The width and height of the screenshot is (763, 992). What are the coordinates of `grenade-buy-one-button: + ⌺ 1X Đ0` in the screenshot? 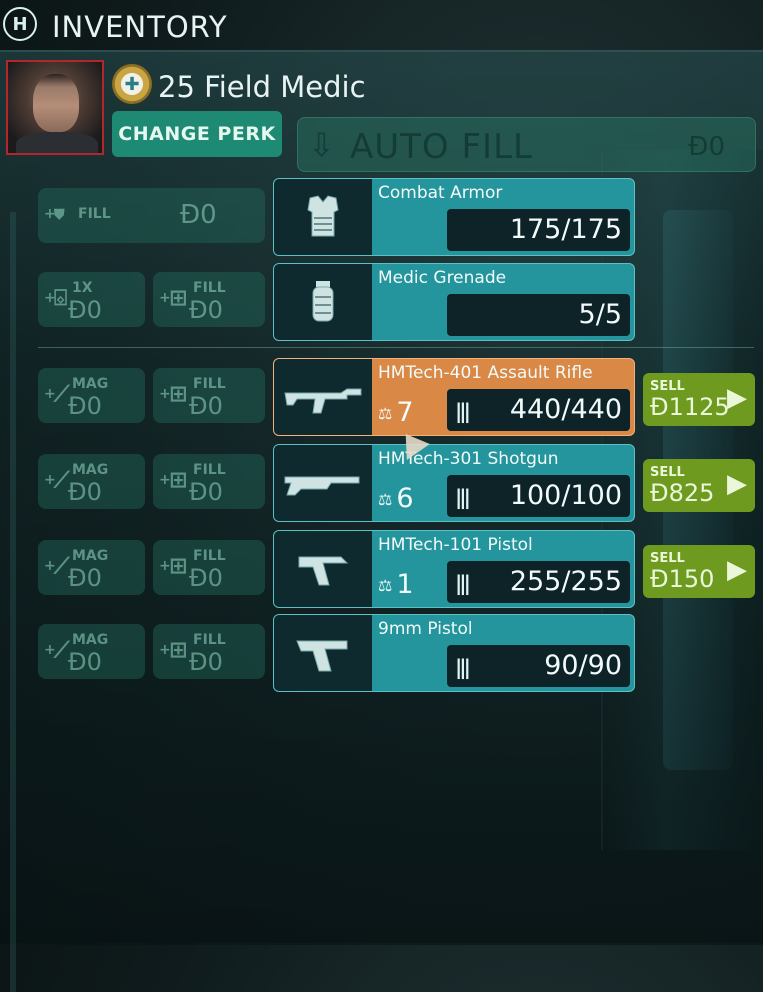 It's located at (91, 299).